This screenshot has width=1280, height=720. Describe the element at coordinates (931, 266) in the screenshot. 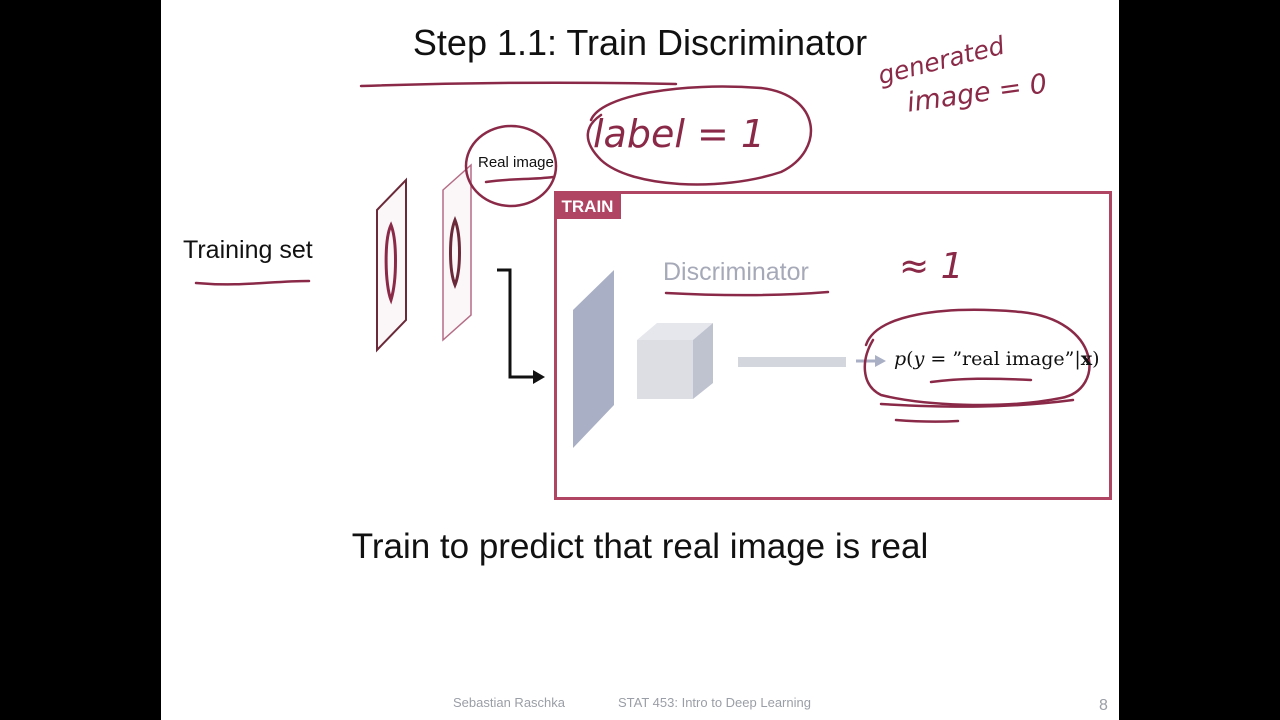

I see `annotation-approx-1: ≈ 1` at that location.